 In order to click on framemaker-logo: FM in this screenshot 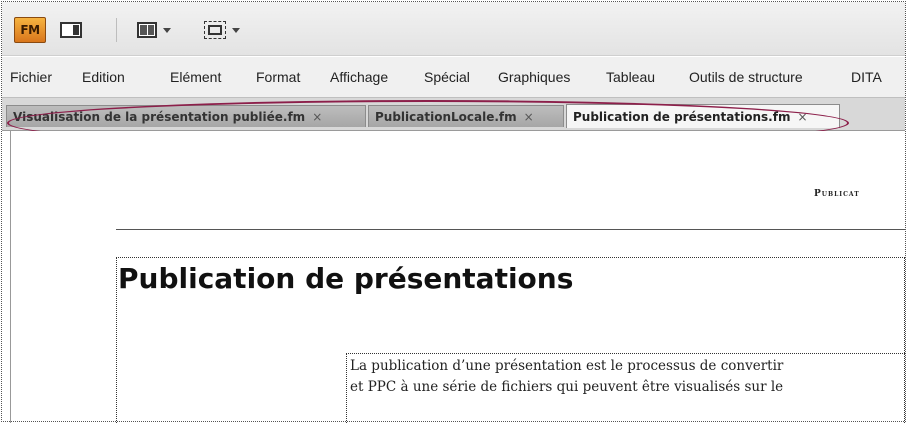, I will do `click(30, 30)`.